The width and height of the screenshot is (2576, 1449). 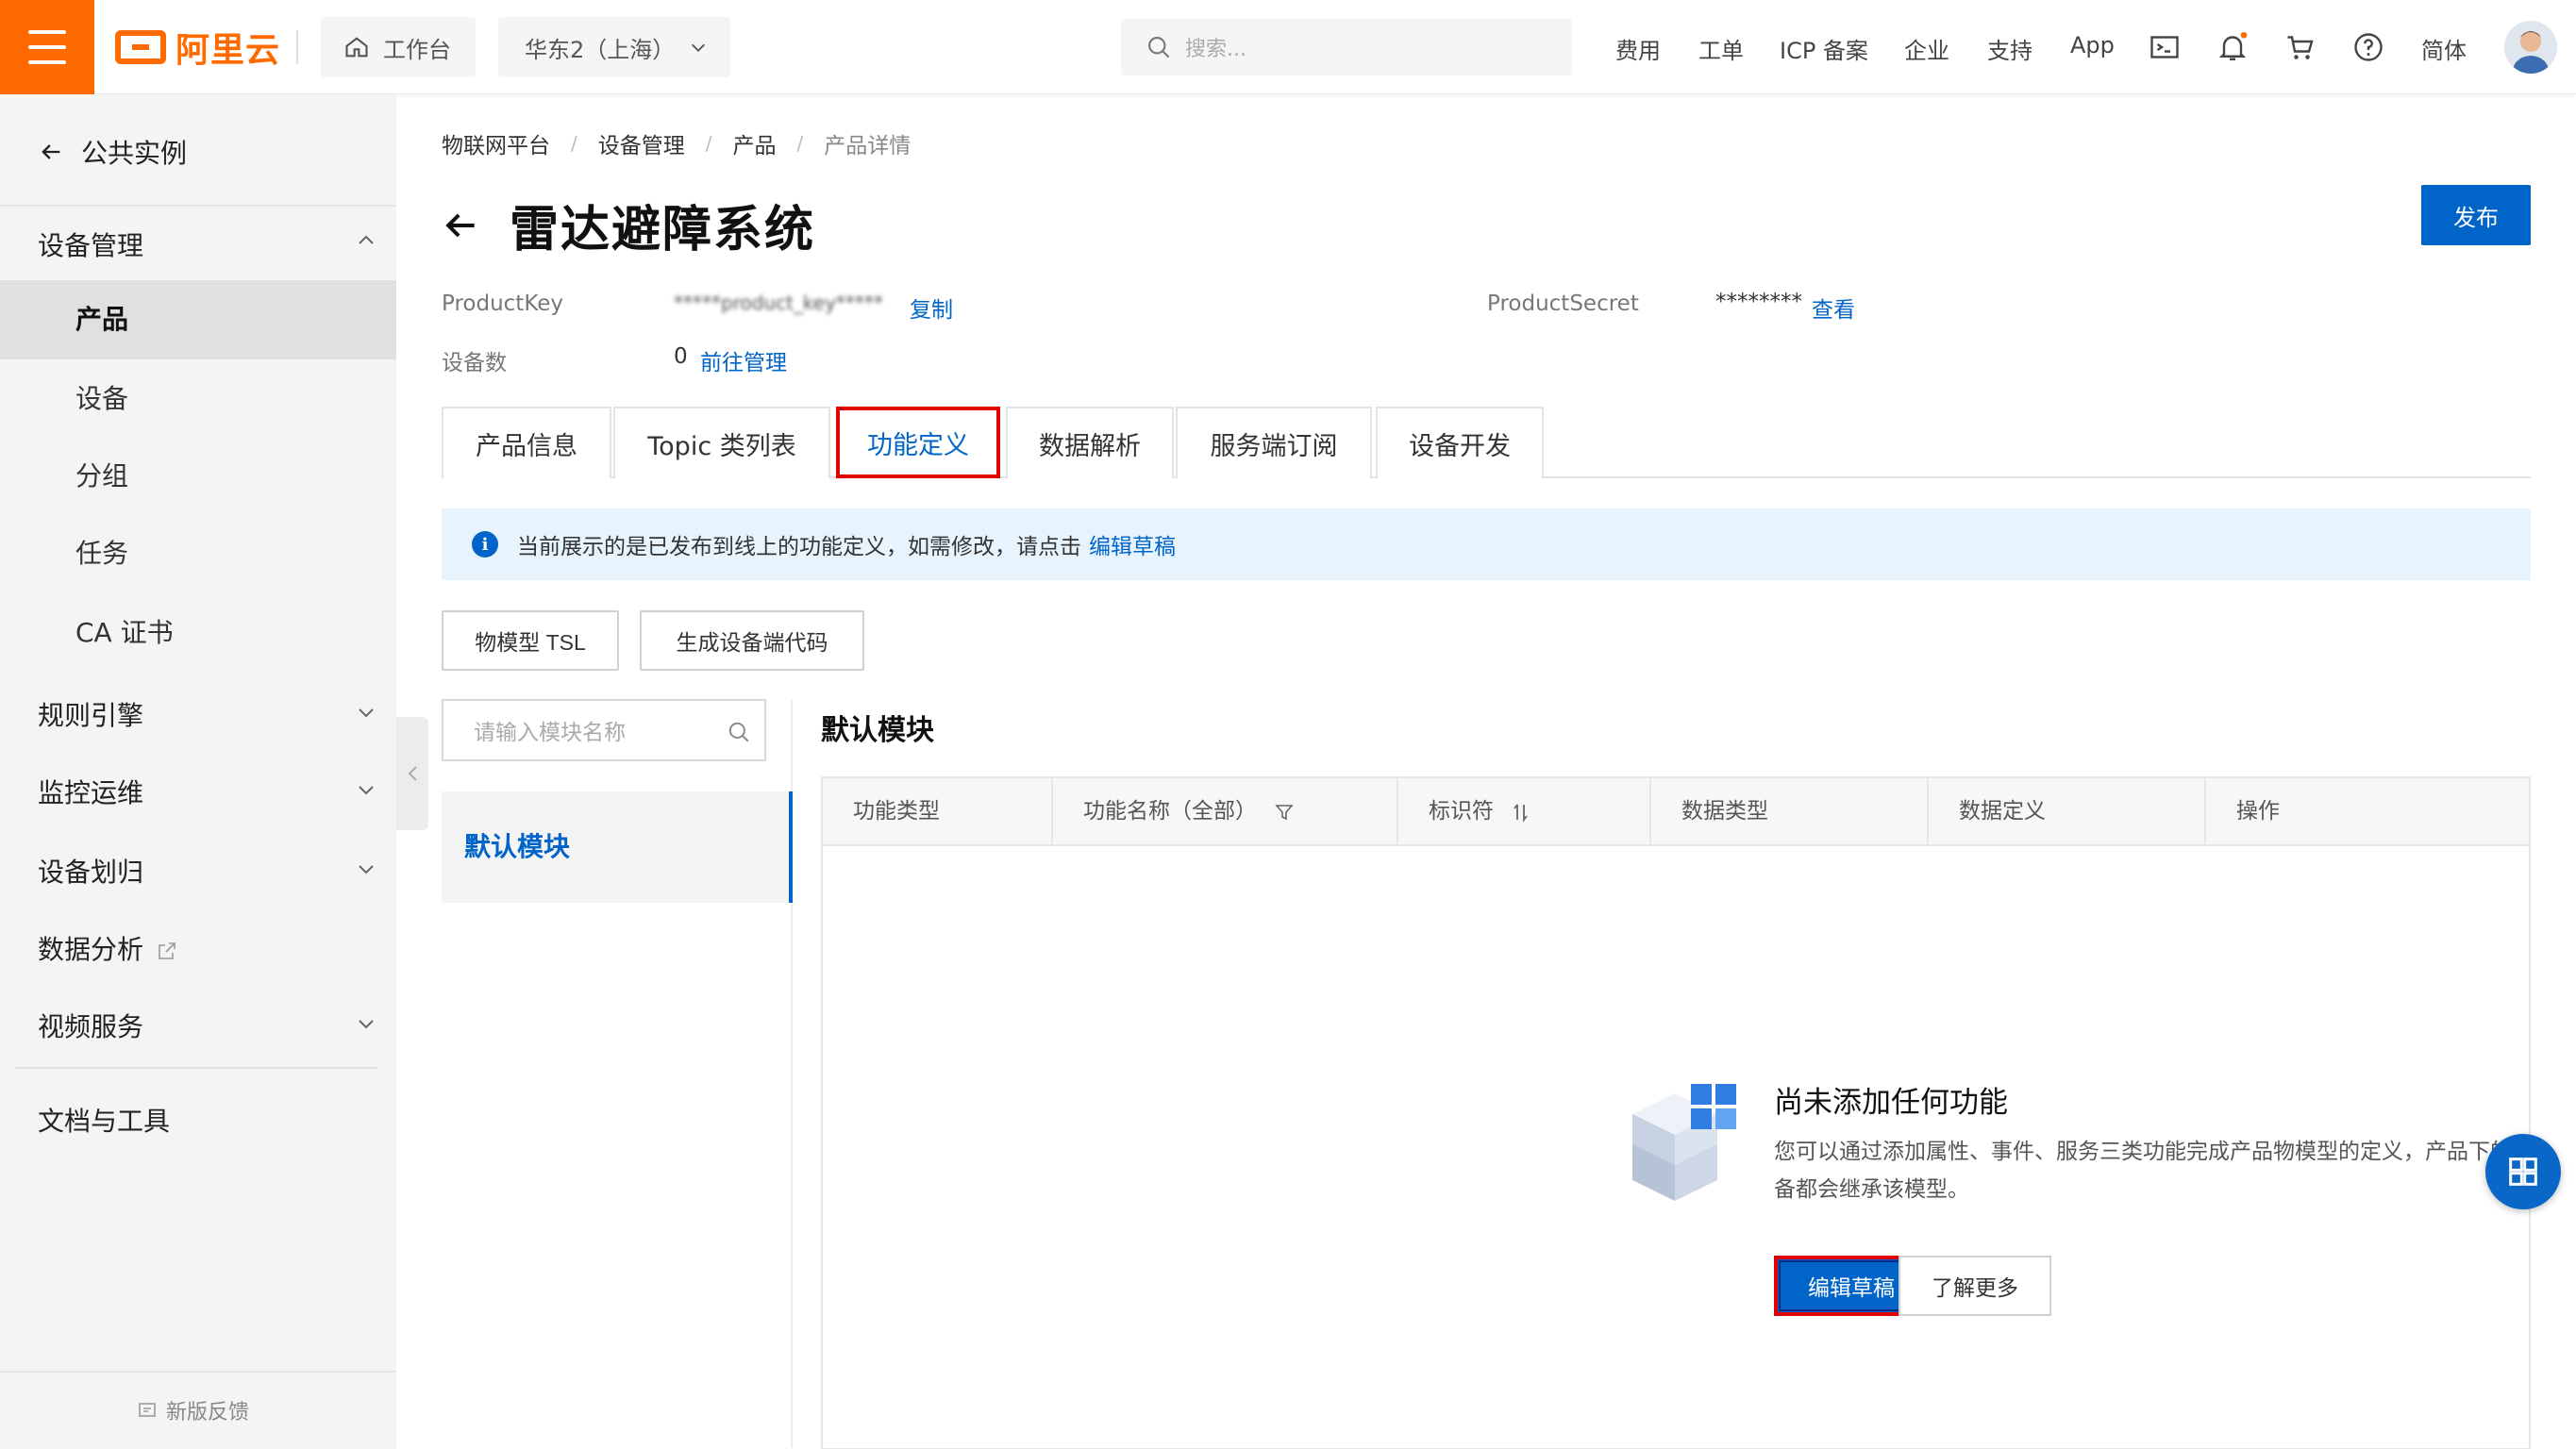 I want to click on publish-button: 发布, so click(x=2476, y=215).